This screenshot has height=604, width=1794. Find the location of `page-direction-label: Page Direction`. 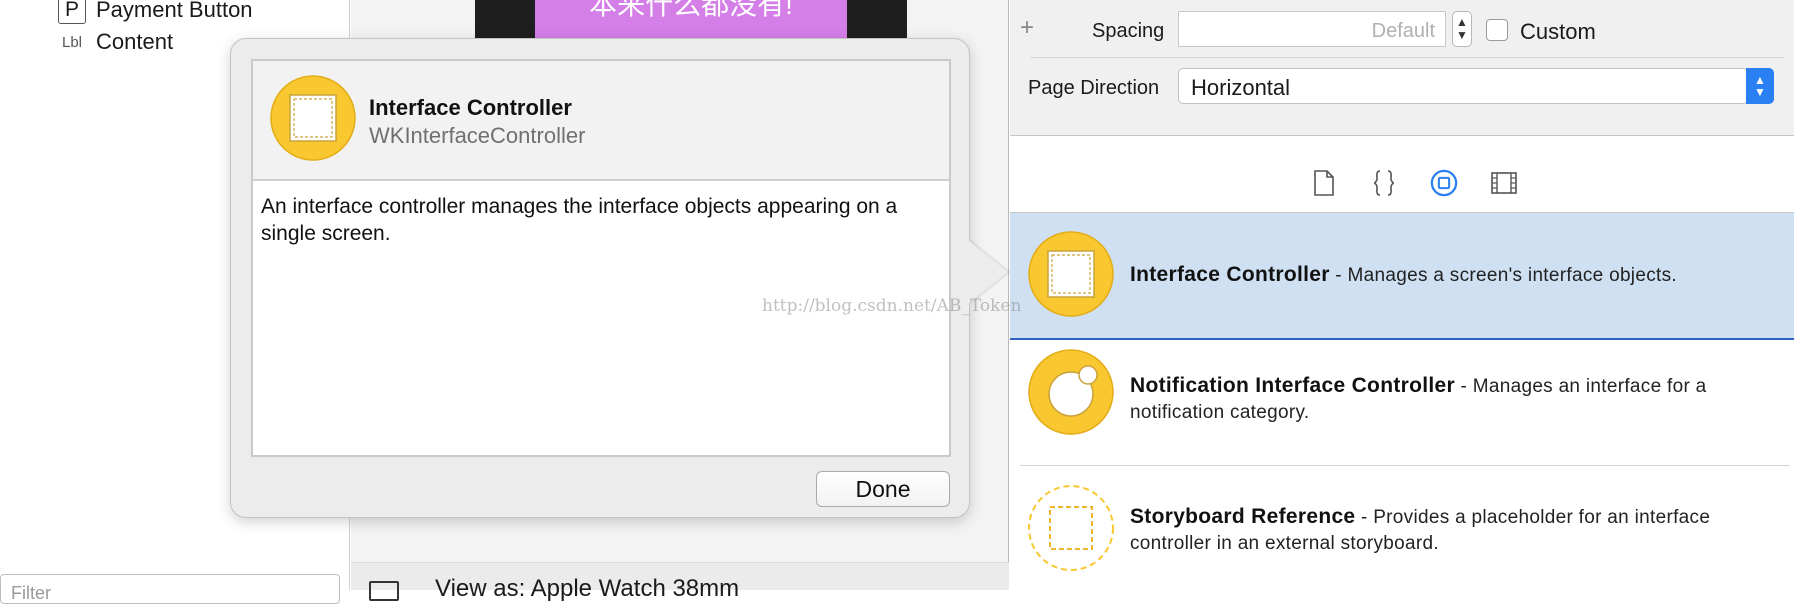

page-direction-label: Page Direction is located at coordinates (1094, 88).